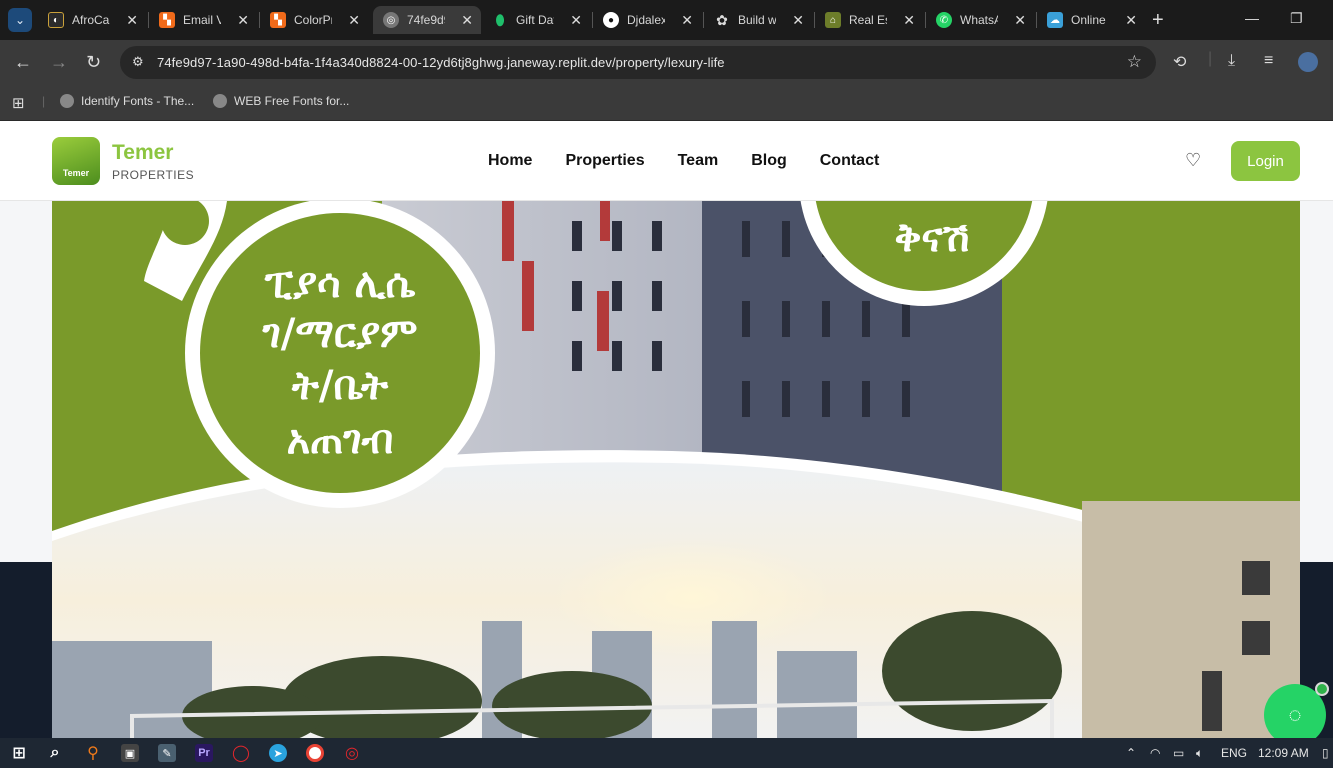  I want to click on tab-title: Build w, so click(757, 20).